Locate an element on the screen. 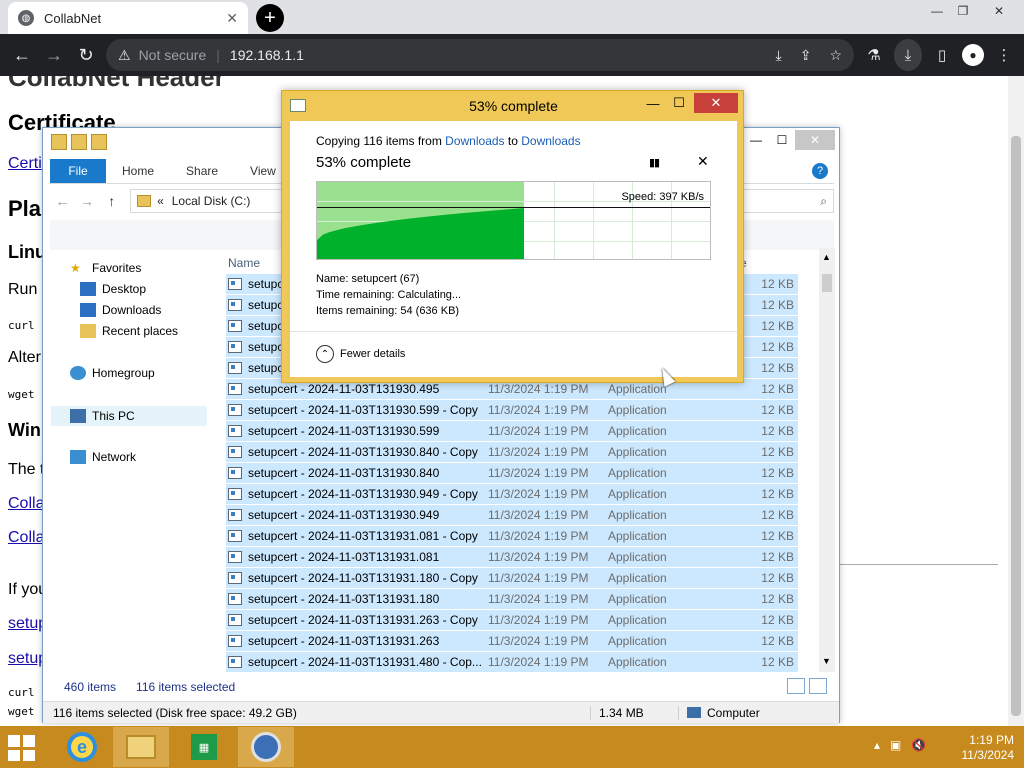 The image size is (1024, 768). taskbar-file-explorer is located at coordinates (141, 747).